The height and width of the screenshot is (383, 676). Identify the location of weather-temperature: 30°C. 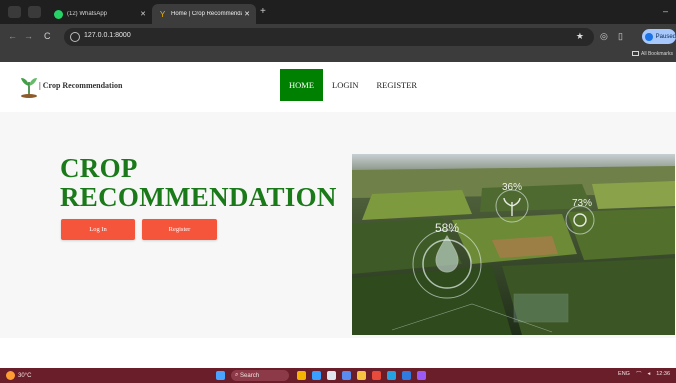
(25, 375).